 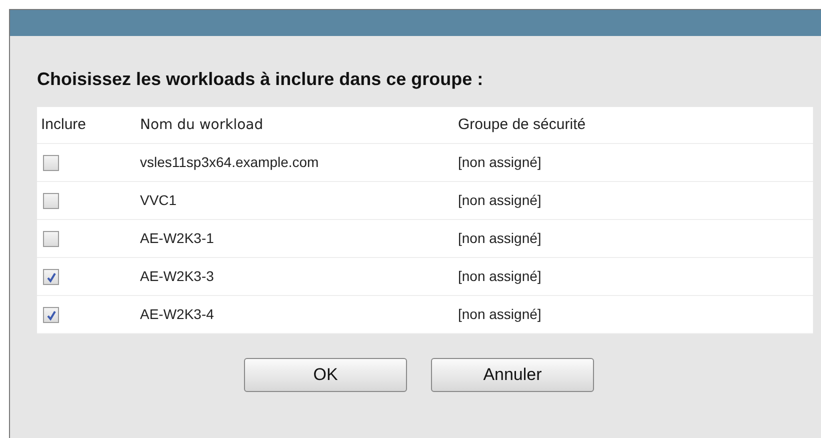 I want to click on column-header: Groupe de sécurité, so click(x=522, y=124).